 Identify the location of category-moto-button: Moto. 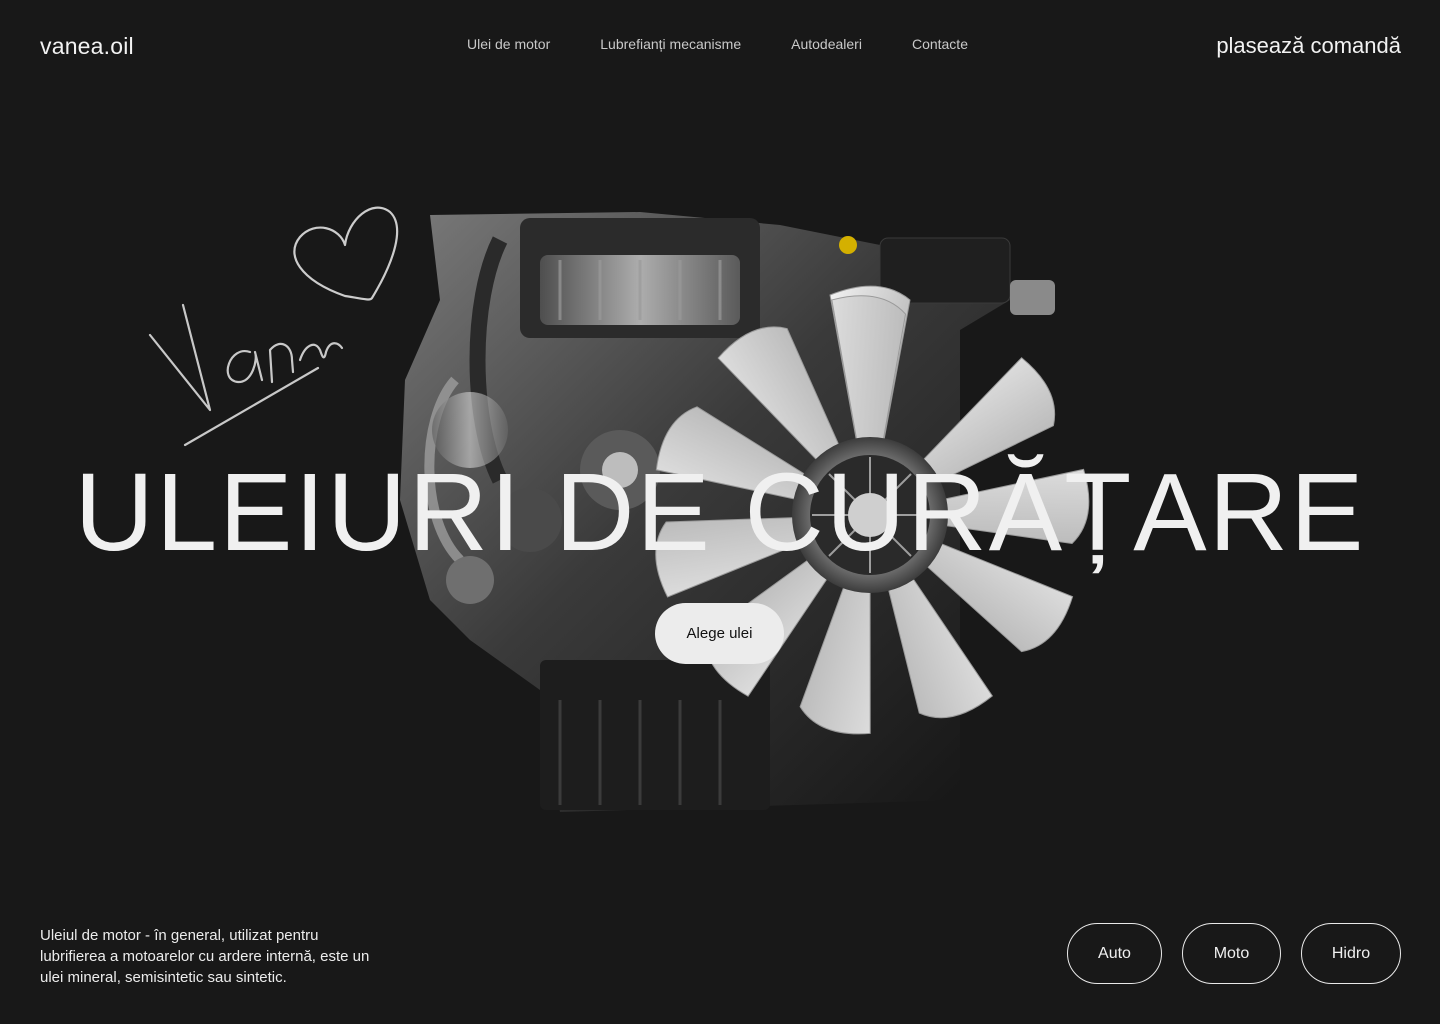
(1231, 953).